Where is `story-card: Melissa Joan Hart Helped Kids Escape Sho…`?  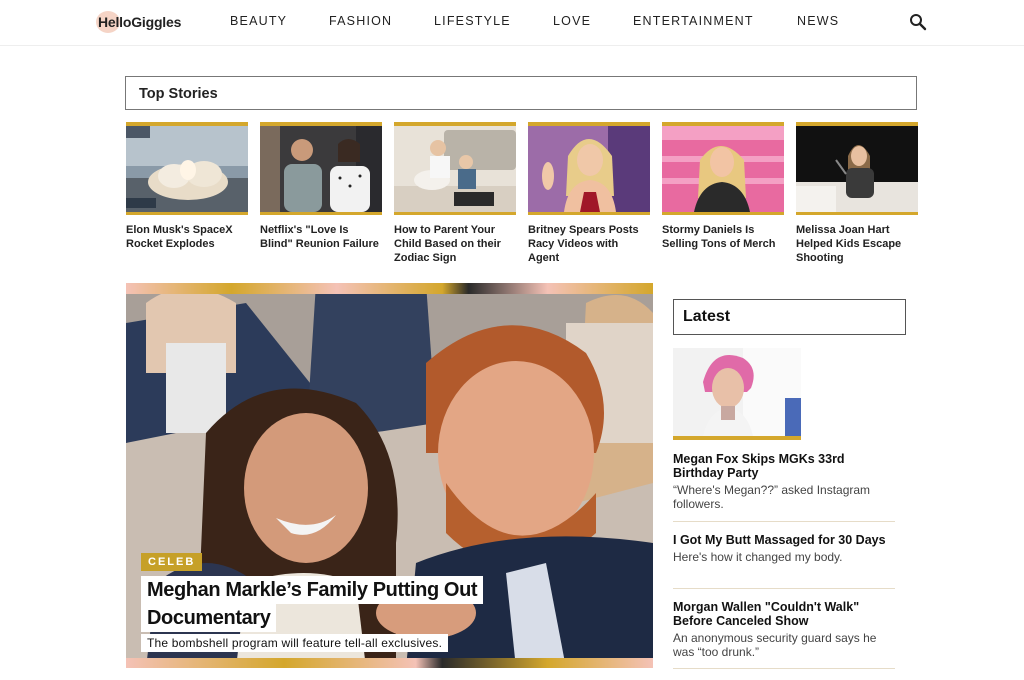
story-card: Melissa Joan Hart Helped Kids Escape Sho… is located at coordinates (857, 193).